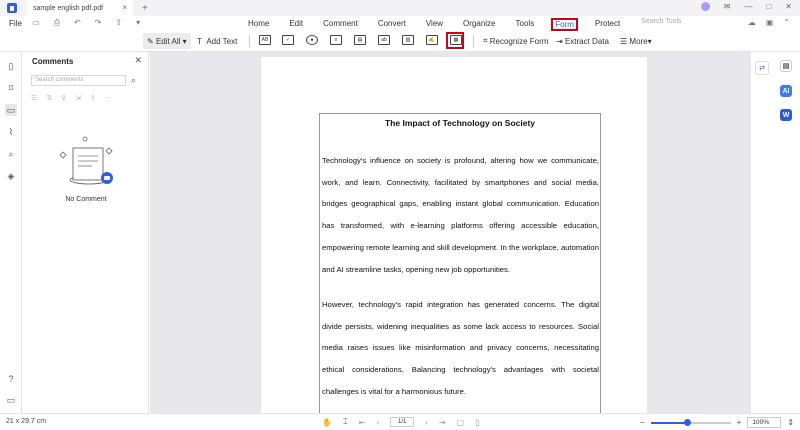 The height and width of the screenshot is (430, 800). What do you see at coordinates (790, 422) in the screenshot?
I see `fit-width-icon: ⇕` at bounding box center [790, 422].